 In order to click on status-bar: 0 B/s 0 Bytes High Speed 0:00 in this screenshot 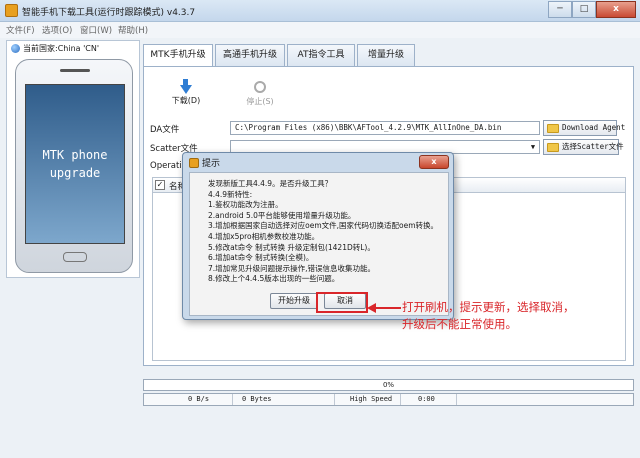, I will do `click(388, 399)`.